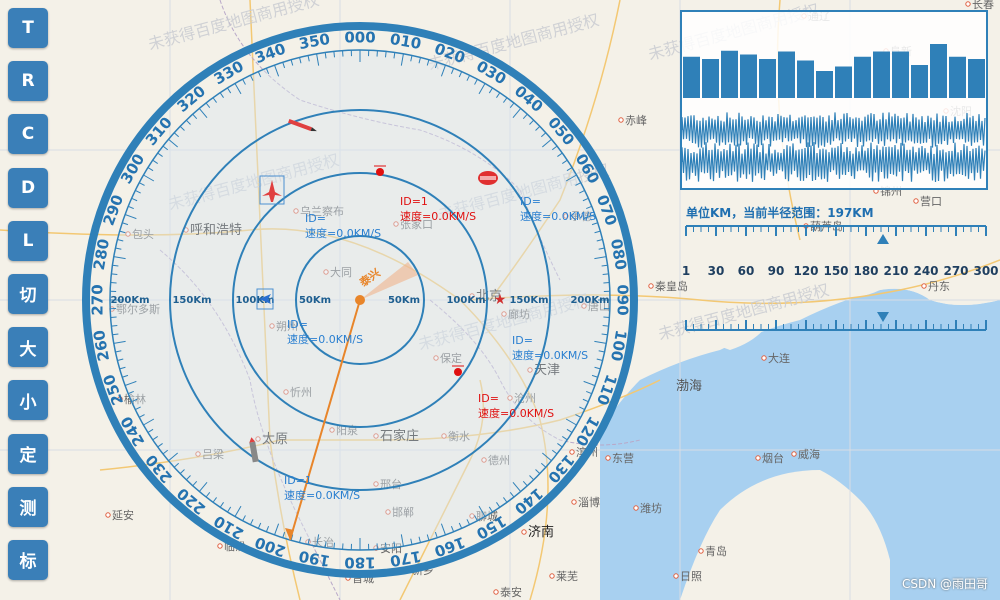 This screenshot has height=600, width=1000. I want to click on city-label: 日照, so click(691, 576).